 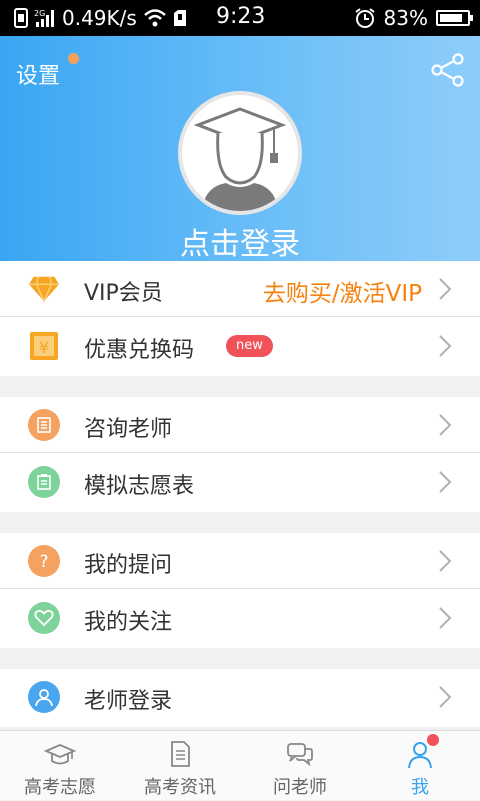 What do you see at coordinates (300, 787) in the screenshot?
I see `tab-label: 问老师` at bounding box center [300, 787].